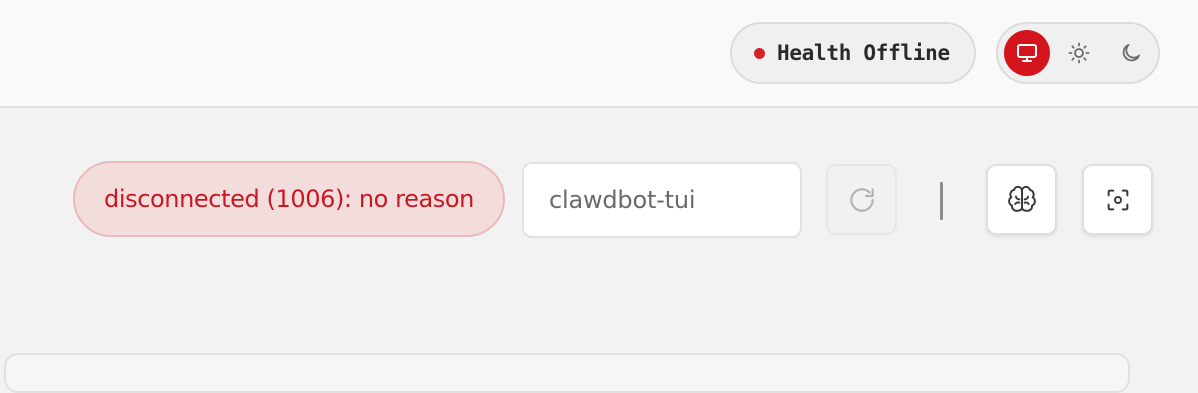  I want to click on session-key-input, so click(662, 200).